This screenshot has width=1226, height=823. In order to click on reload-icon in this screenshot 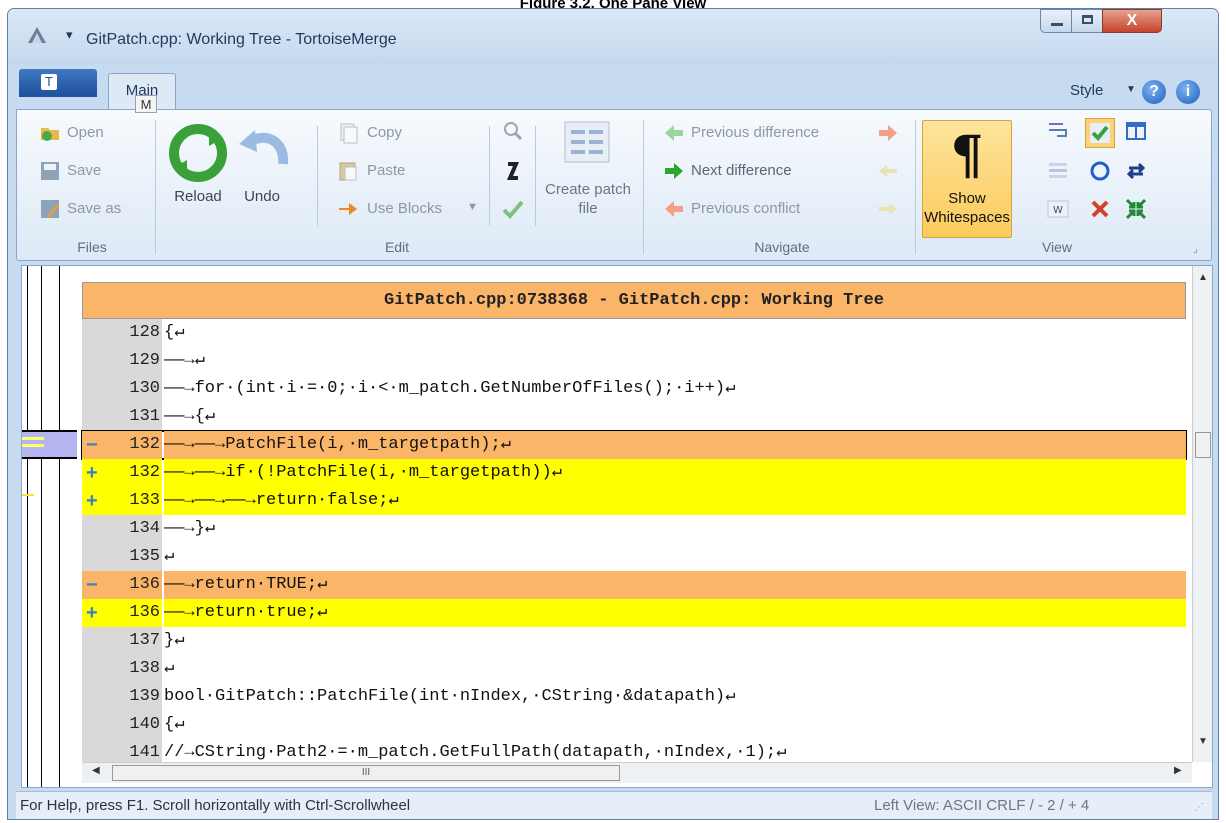, I will do `click(198, 153)`.